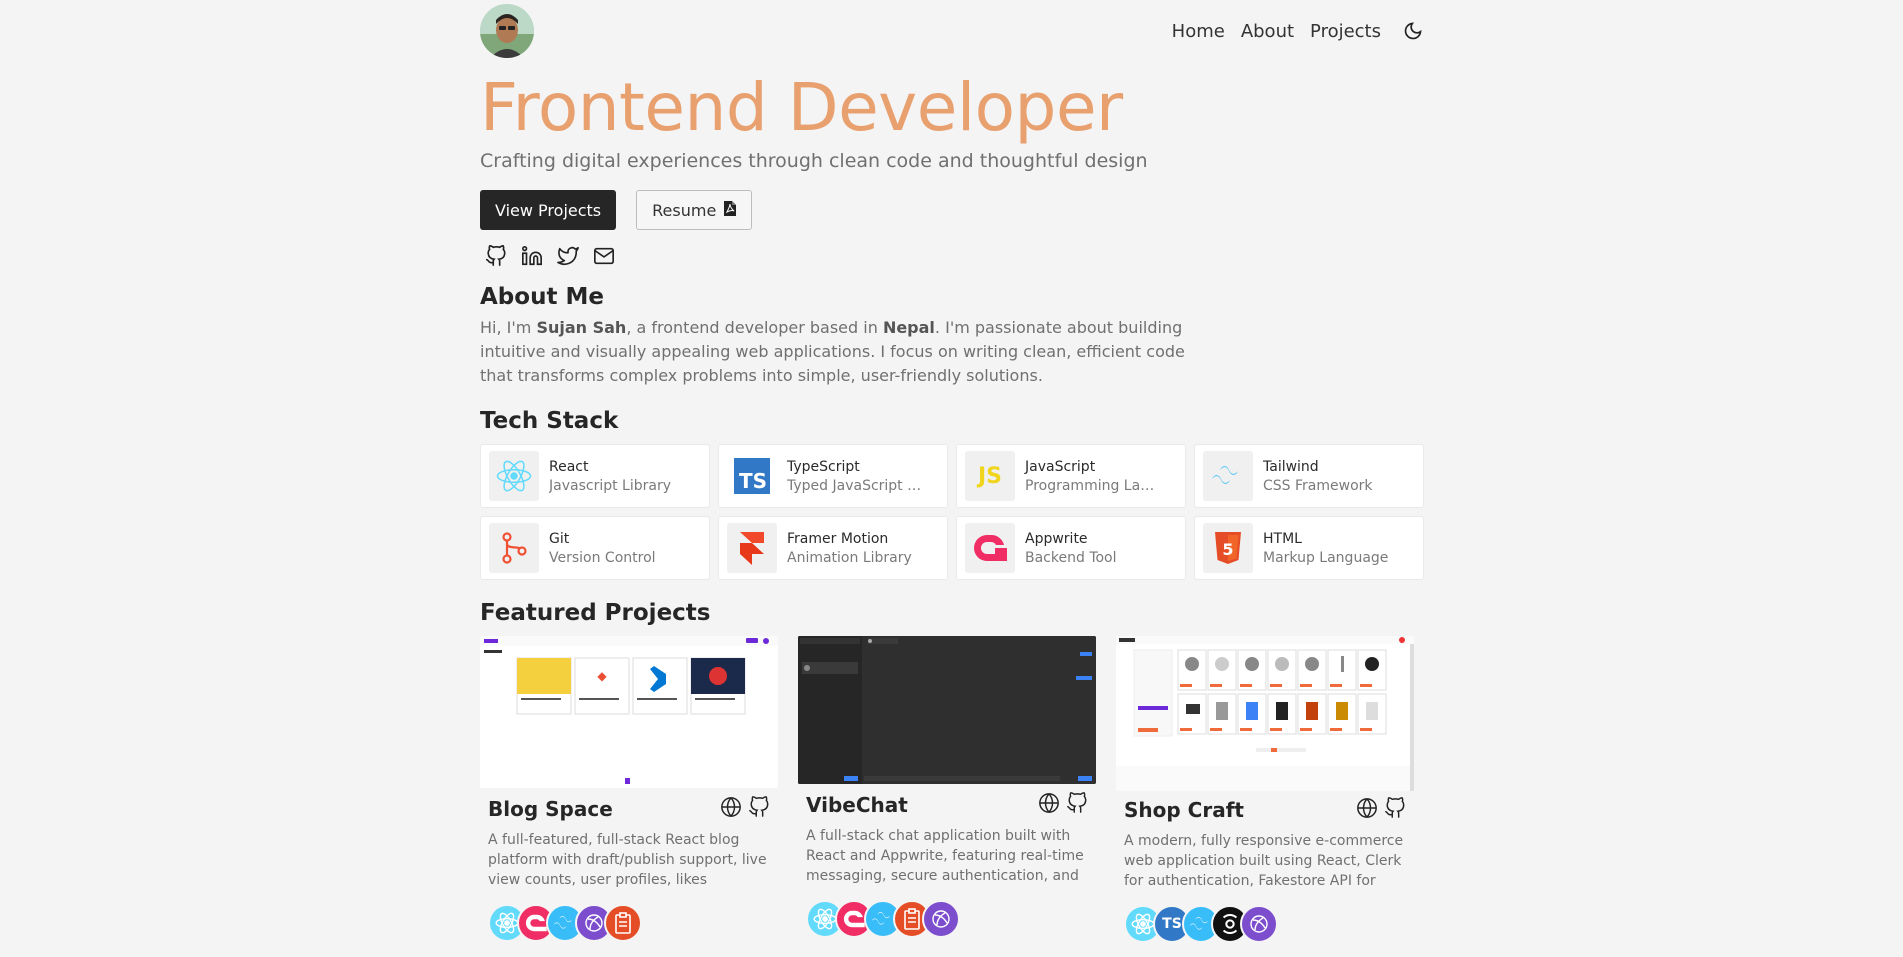 The height and width of the screenshot is (957, 1903). What do you see at coordinates (1291, 466) in the screenshot?
I see `tech-name: Tailwind` at bounding box center [1291, 466].